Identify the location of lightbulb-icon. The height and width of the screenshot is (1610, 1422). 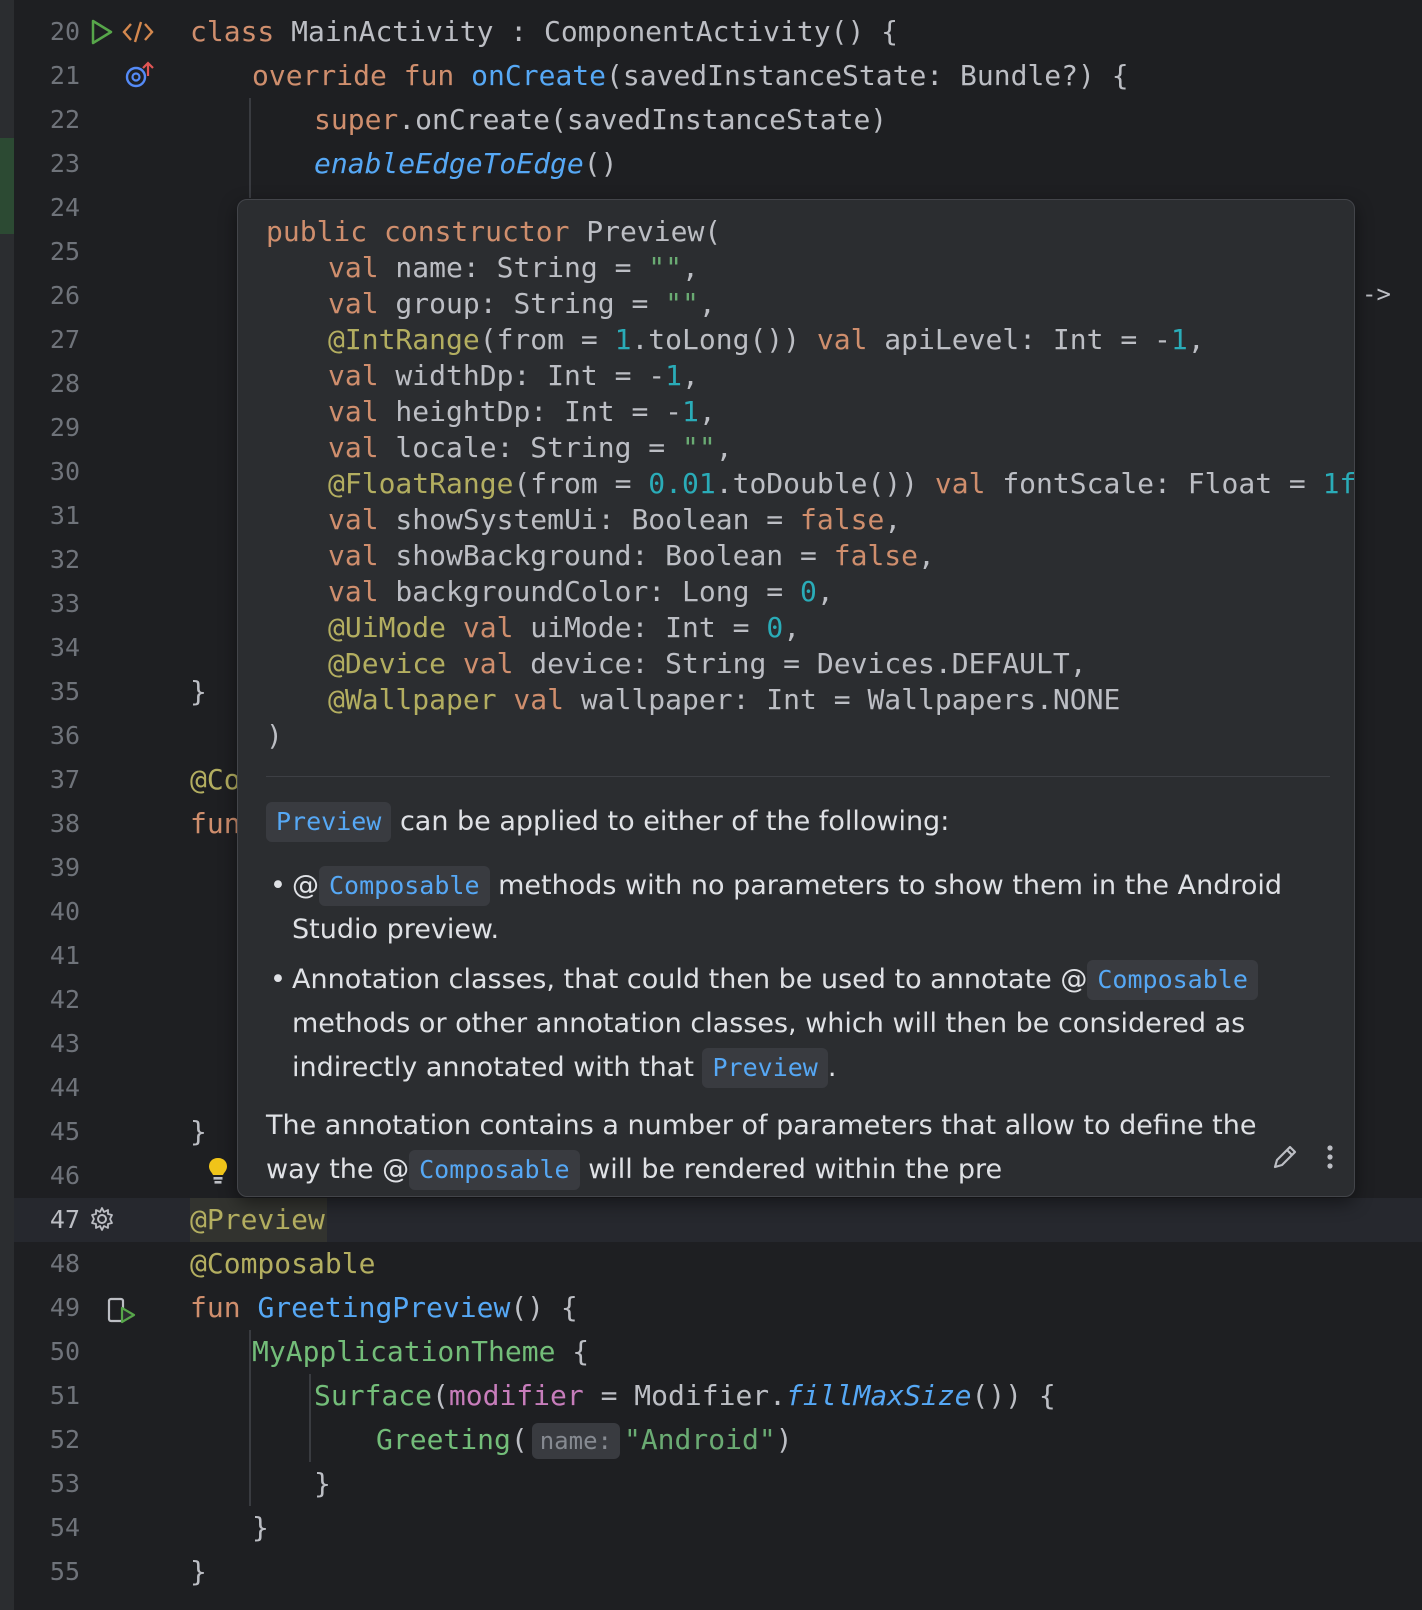
(218, 1174).